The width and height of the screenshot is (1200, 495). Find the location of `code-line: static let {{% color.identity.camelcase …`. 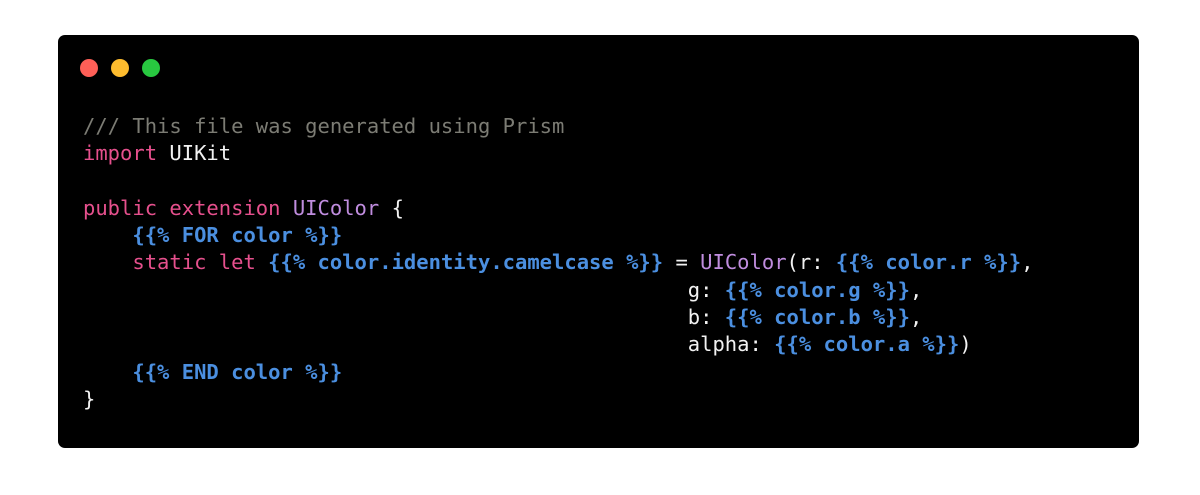

code-line: static let {{% color.identity.camelcase … is located at coordinates (558, 262).